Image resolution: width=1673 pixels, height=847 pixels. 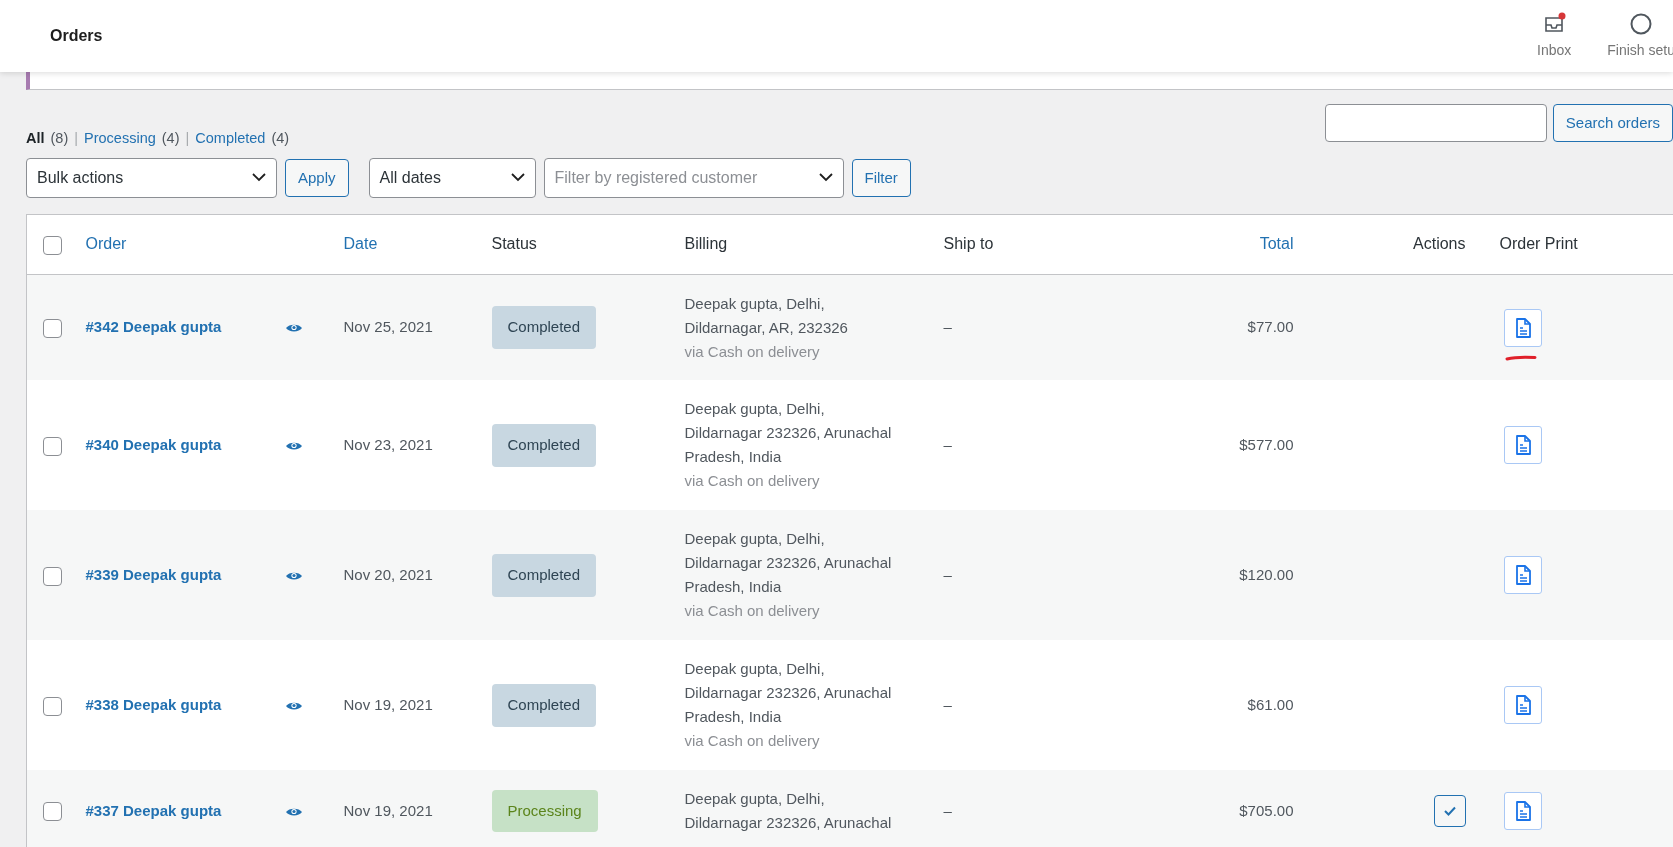 What do you see at coordinates (656, 177) in the screenshot?
I see `select-placeholder: Filter by registered customer` at bounding box center [656, 177].